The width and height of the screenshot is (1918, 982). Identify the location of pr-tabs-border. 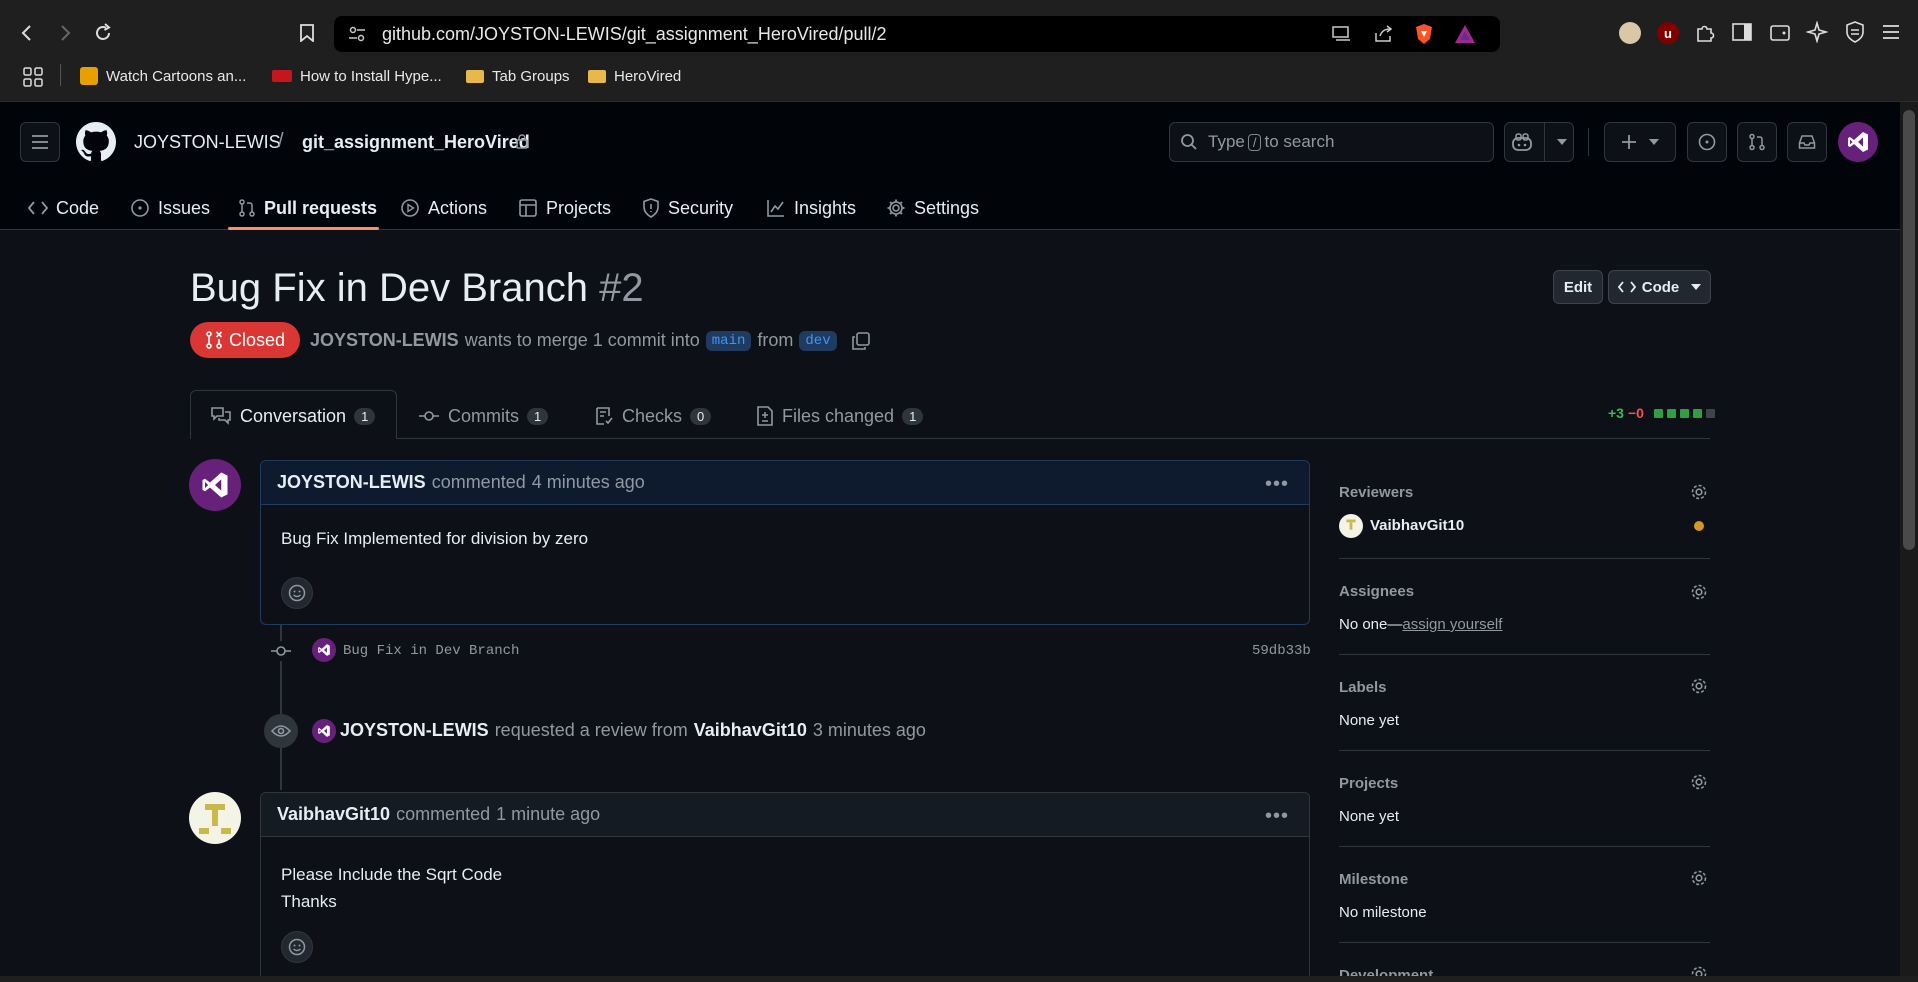
(950, 438).